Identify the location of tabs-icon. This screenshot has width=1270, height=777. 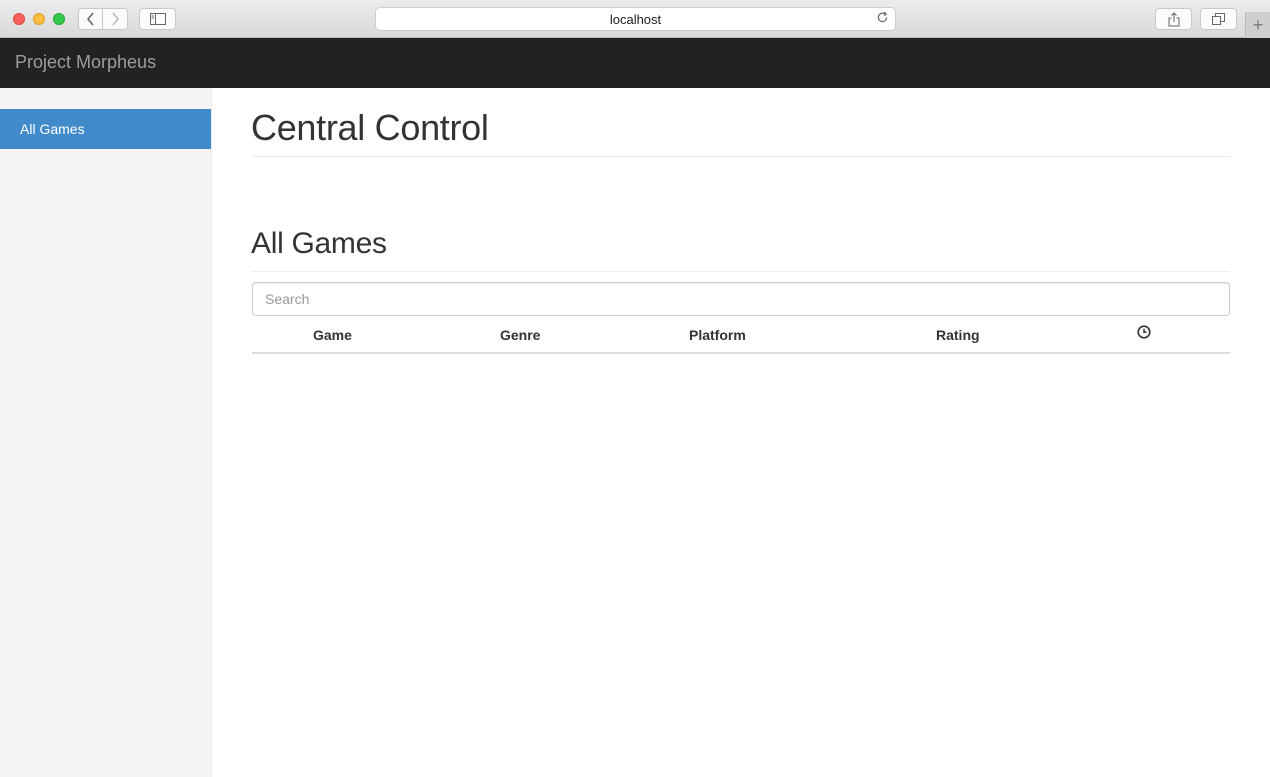
(1218, 19).